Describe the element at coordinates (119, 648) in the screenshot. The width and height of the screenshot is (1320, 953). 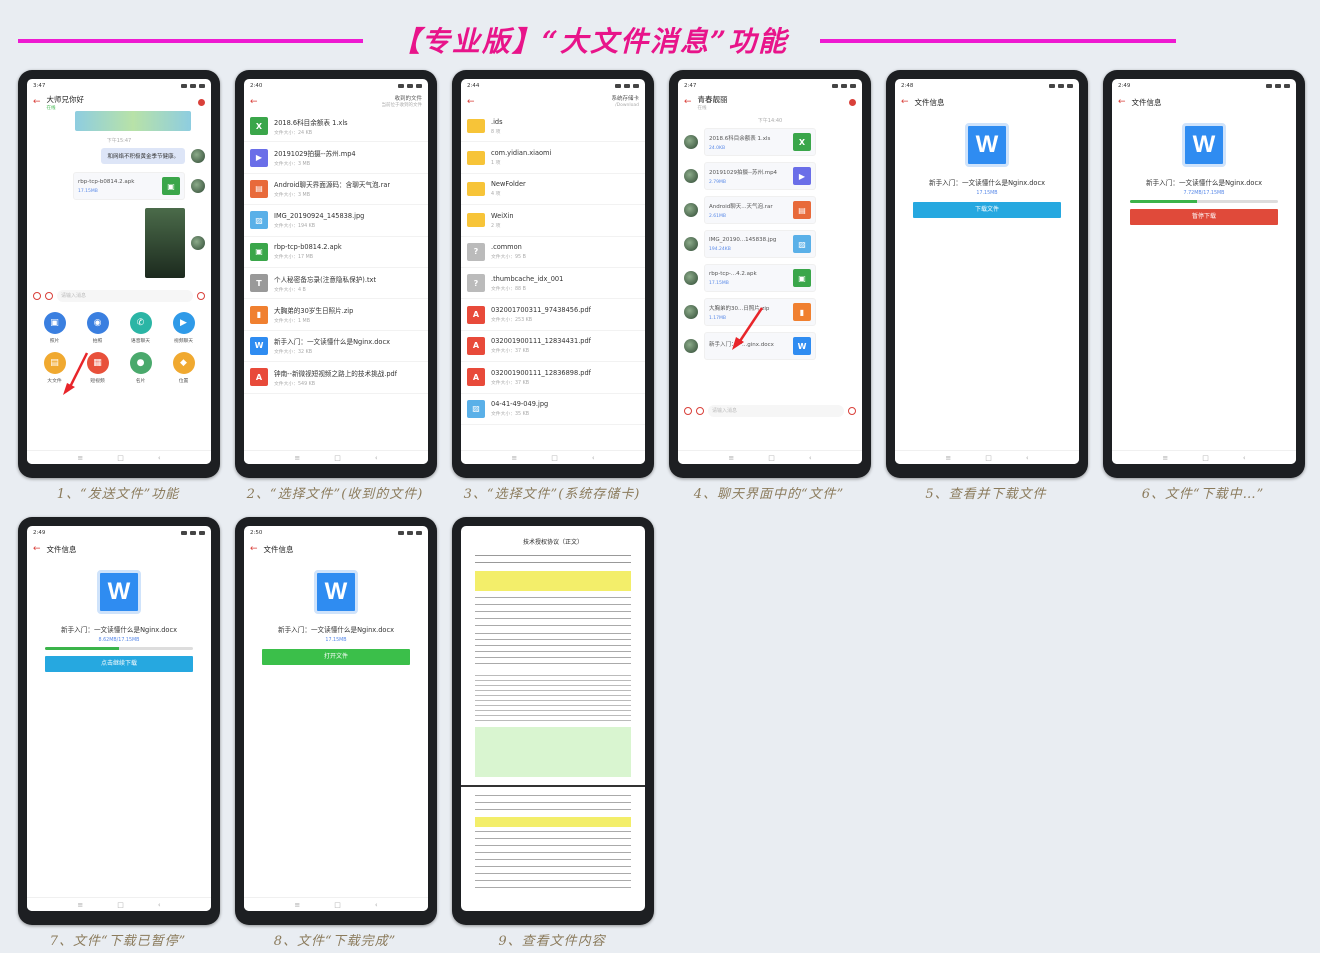
I see `download-progress` at that location.